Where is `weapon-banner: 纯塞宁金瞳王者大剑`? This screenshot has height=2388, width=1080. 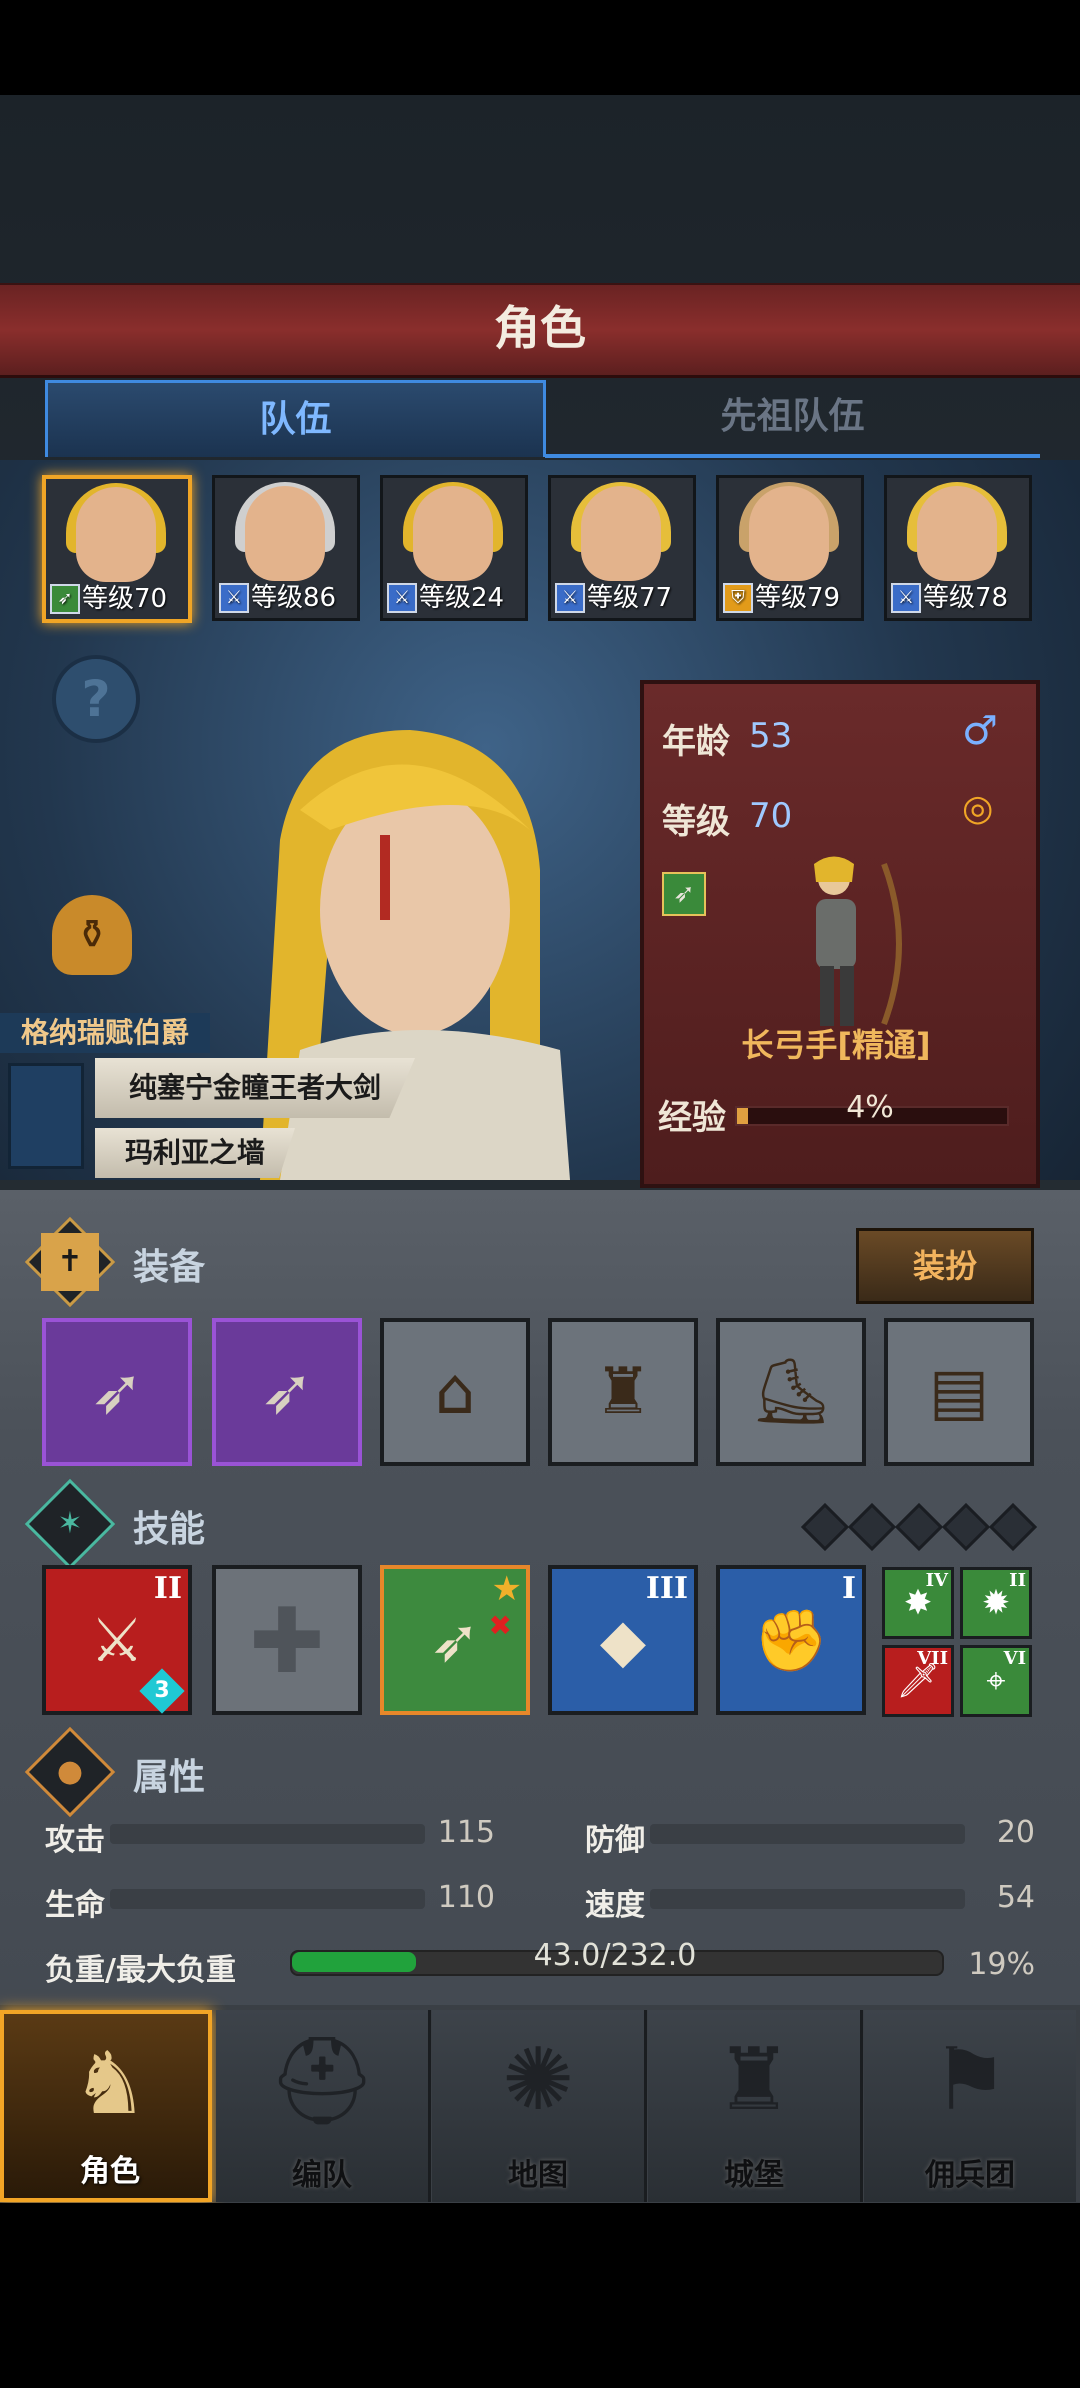
weapon-banner: 纯塞宁金瞳王者大剑 is located at coordinates (255, 1088).